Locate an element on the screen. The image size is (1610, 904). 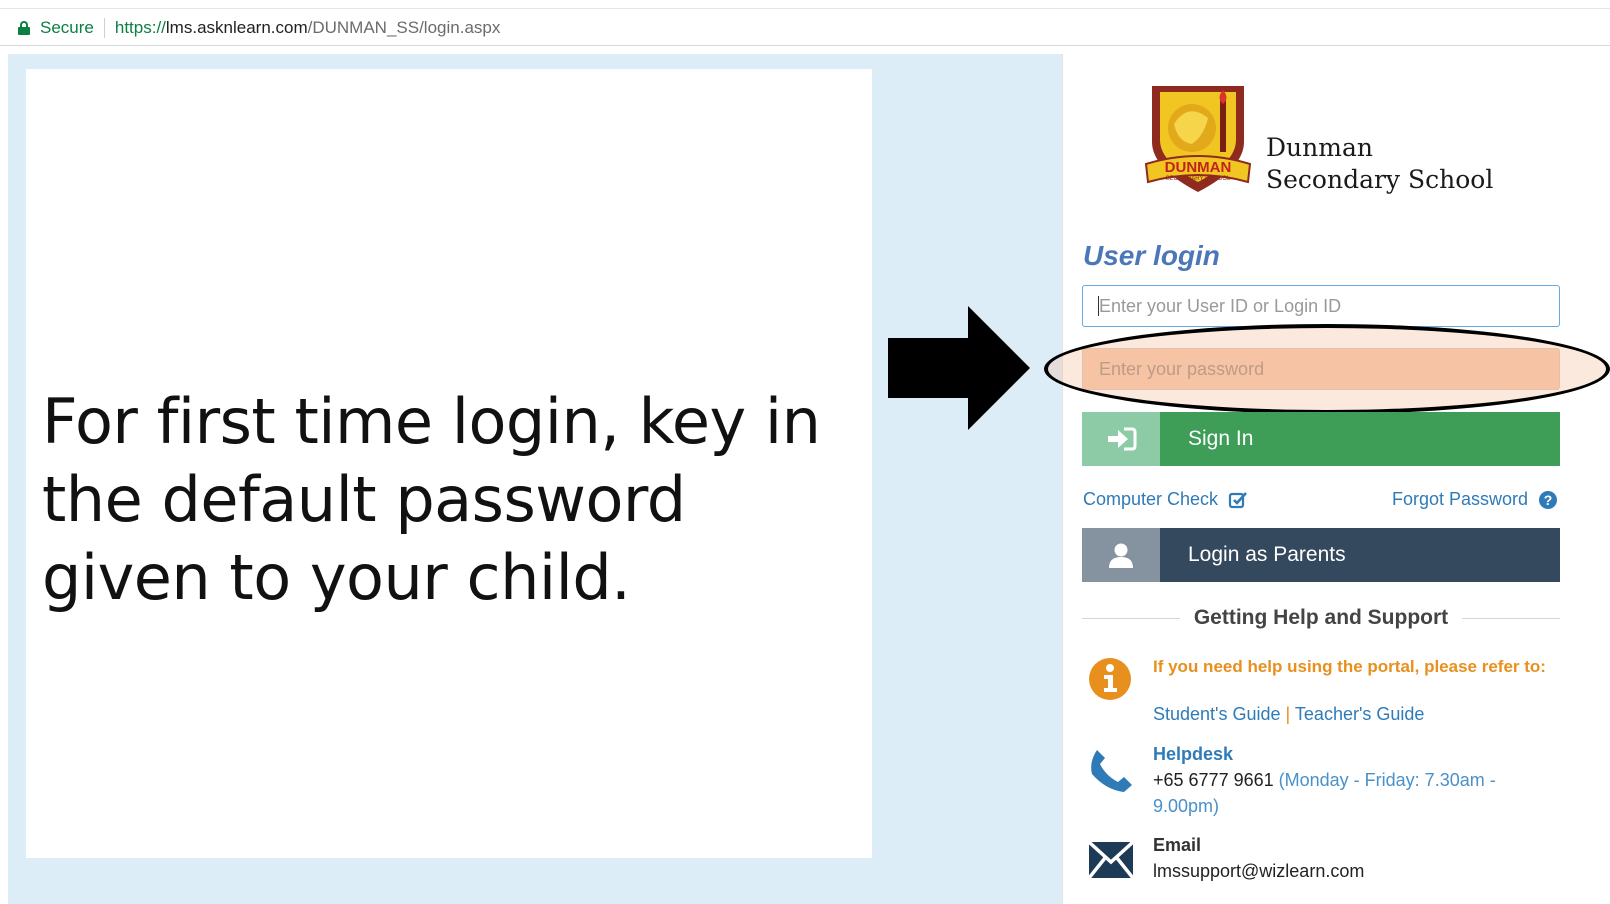
help-heading-text: Getting Help and Support is located at coordinates (1321, 617).